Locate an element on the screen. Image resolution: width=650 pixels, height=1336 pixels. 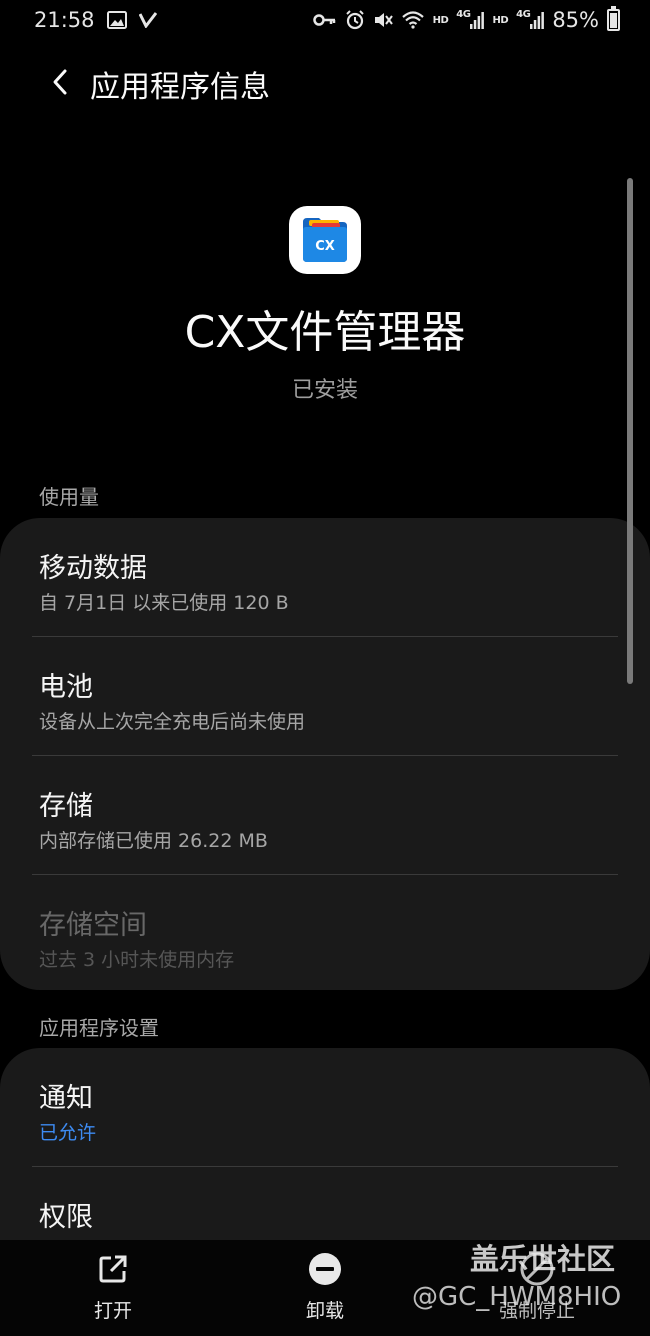
watermark-handle: @GC_HWM8HIO is located at coordinates (517, 1297).